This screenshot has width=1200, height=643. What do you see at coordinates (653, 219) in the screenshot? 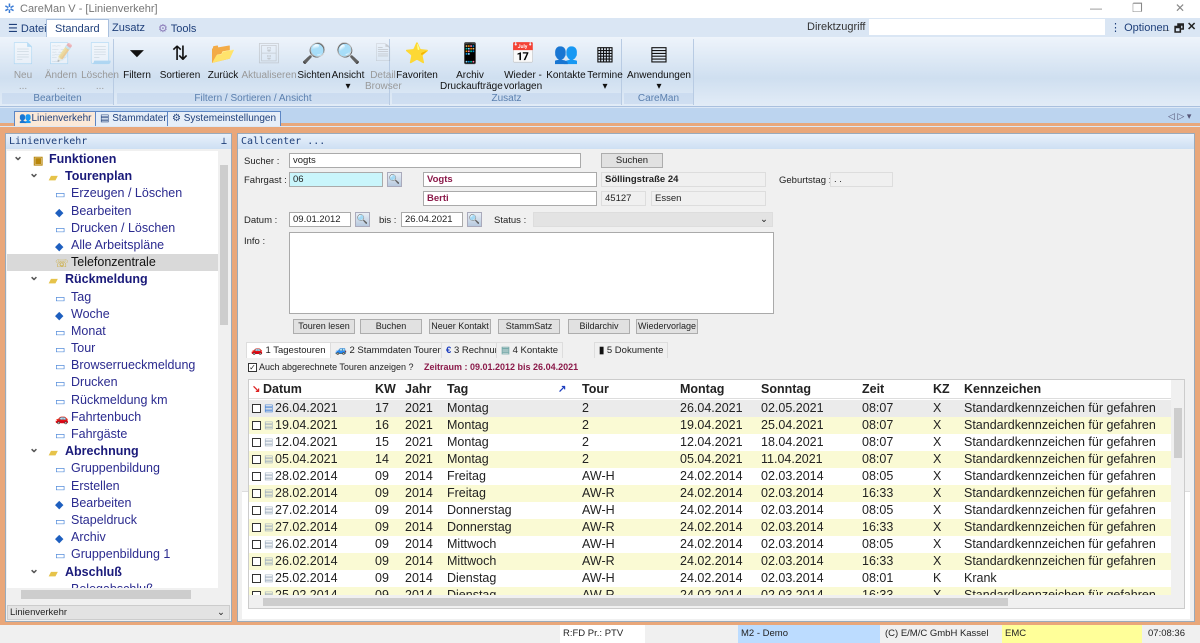
I see `status-select: ⌄` at bounding box center [653, 219].